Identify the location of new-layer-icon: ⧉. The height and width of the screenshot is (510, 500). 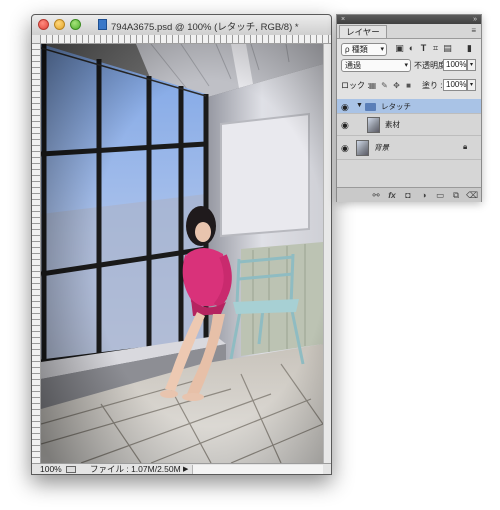
(456, 195).